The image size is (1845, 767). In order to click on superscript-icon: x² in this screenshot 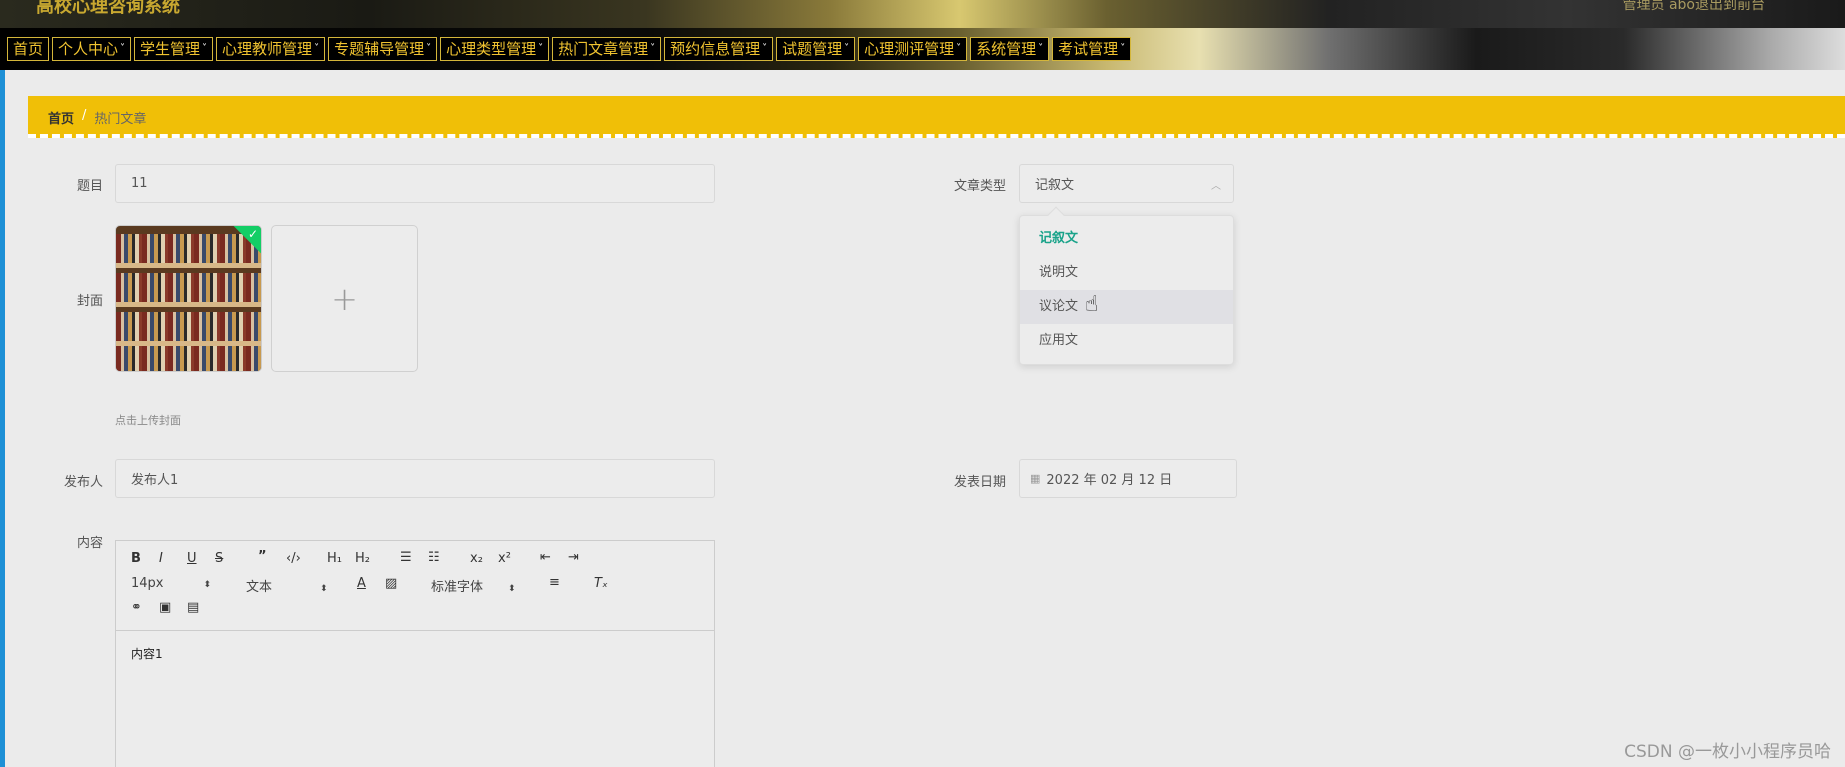, I will do `click(504, 558)`.